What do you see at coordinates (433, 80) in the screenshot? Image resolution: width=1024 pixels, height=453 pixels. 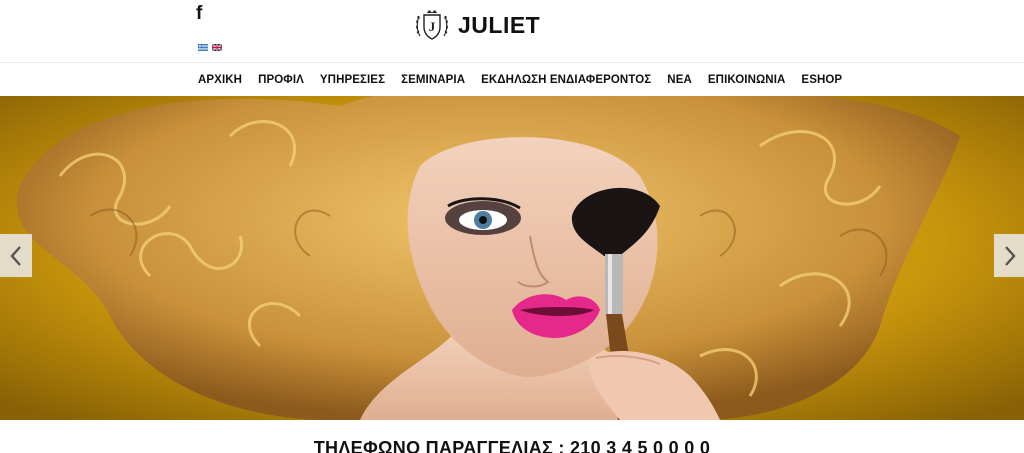 I see `nav-item-seminars: ΣΕΜΙΝΑΡΙΑ` at bounding box center [433, 80].